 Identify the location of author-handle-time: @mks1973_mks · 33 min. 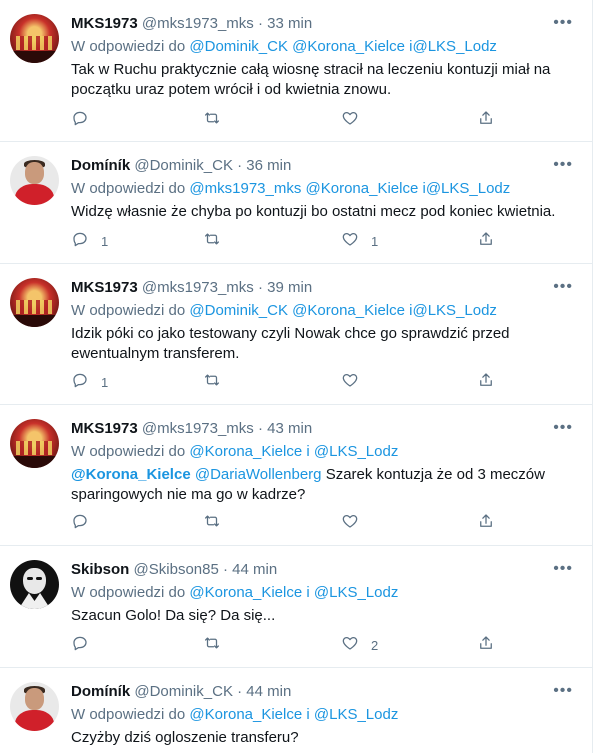
(227, 23).